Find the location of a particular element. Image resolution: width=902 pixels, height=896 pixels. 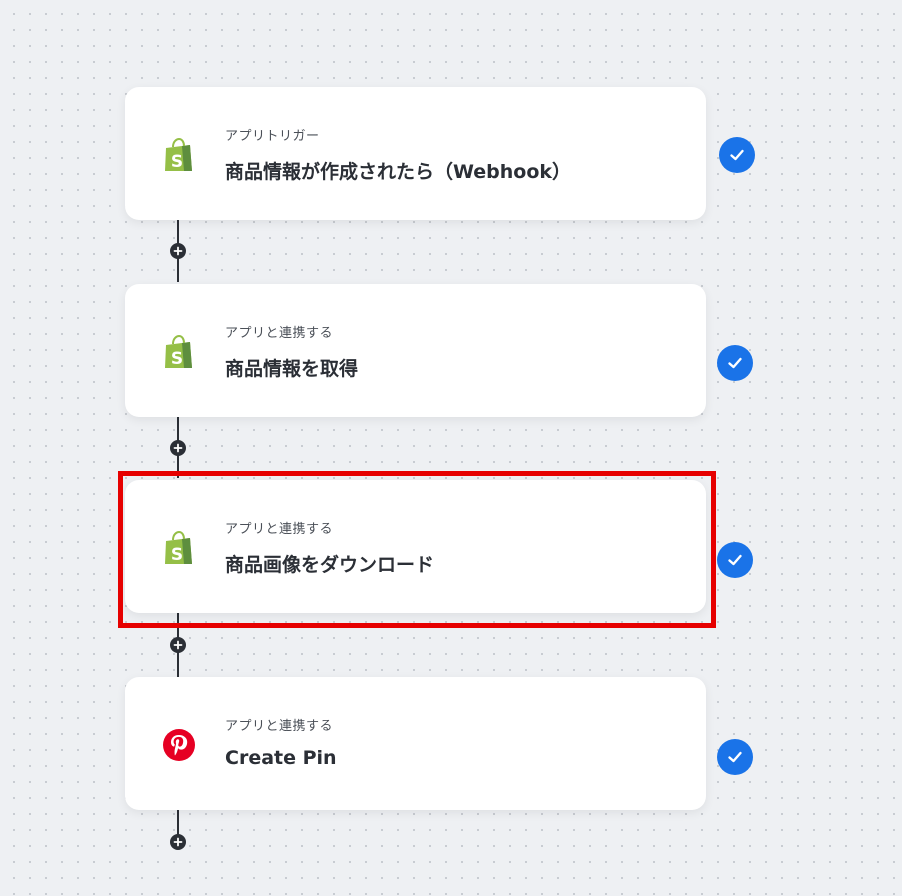

step-title: 商品情報が作成されたら（Webhook） is located at coordinates (398, 172).